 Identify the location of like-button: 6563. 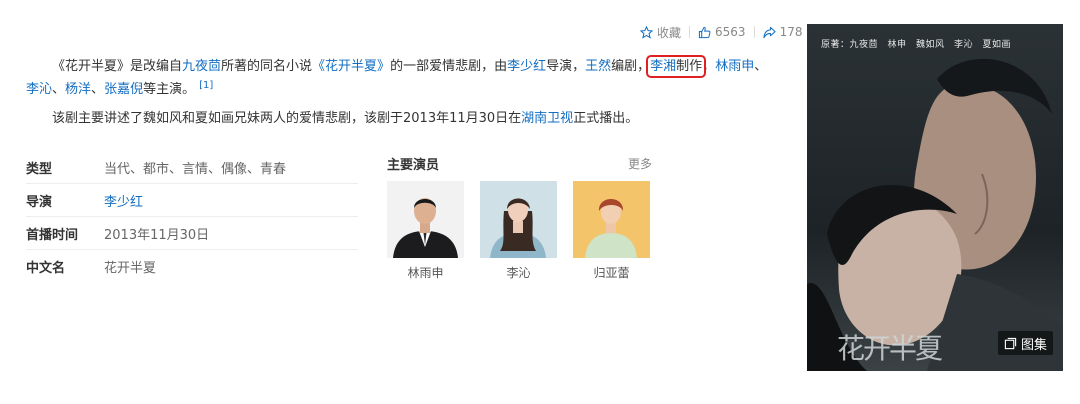
(722, 32).